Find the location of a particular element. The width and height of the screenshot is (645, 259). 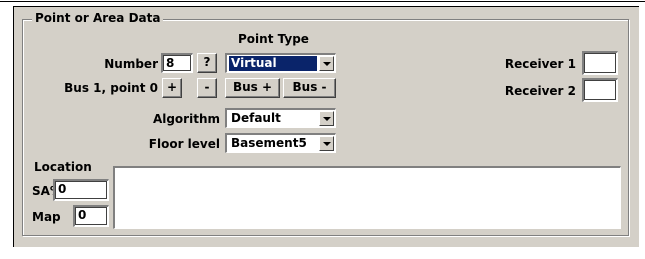

algorithm-select: Default is located at coordinates (280, 118).